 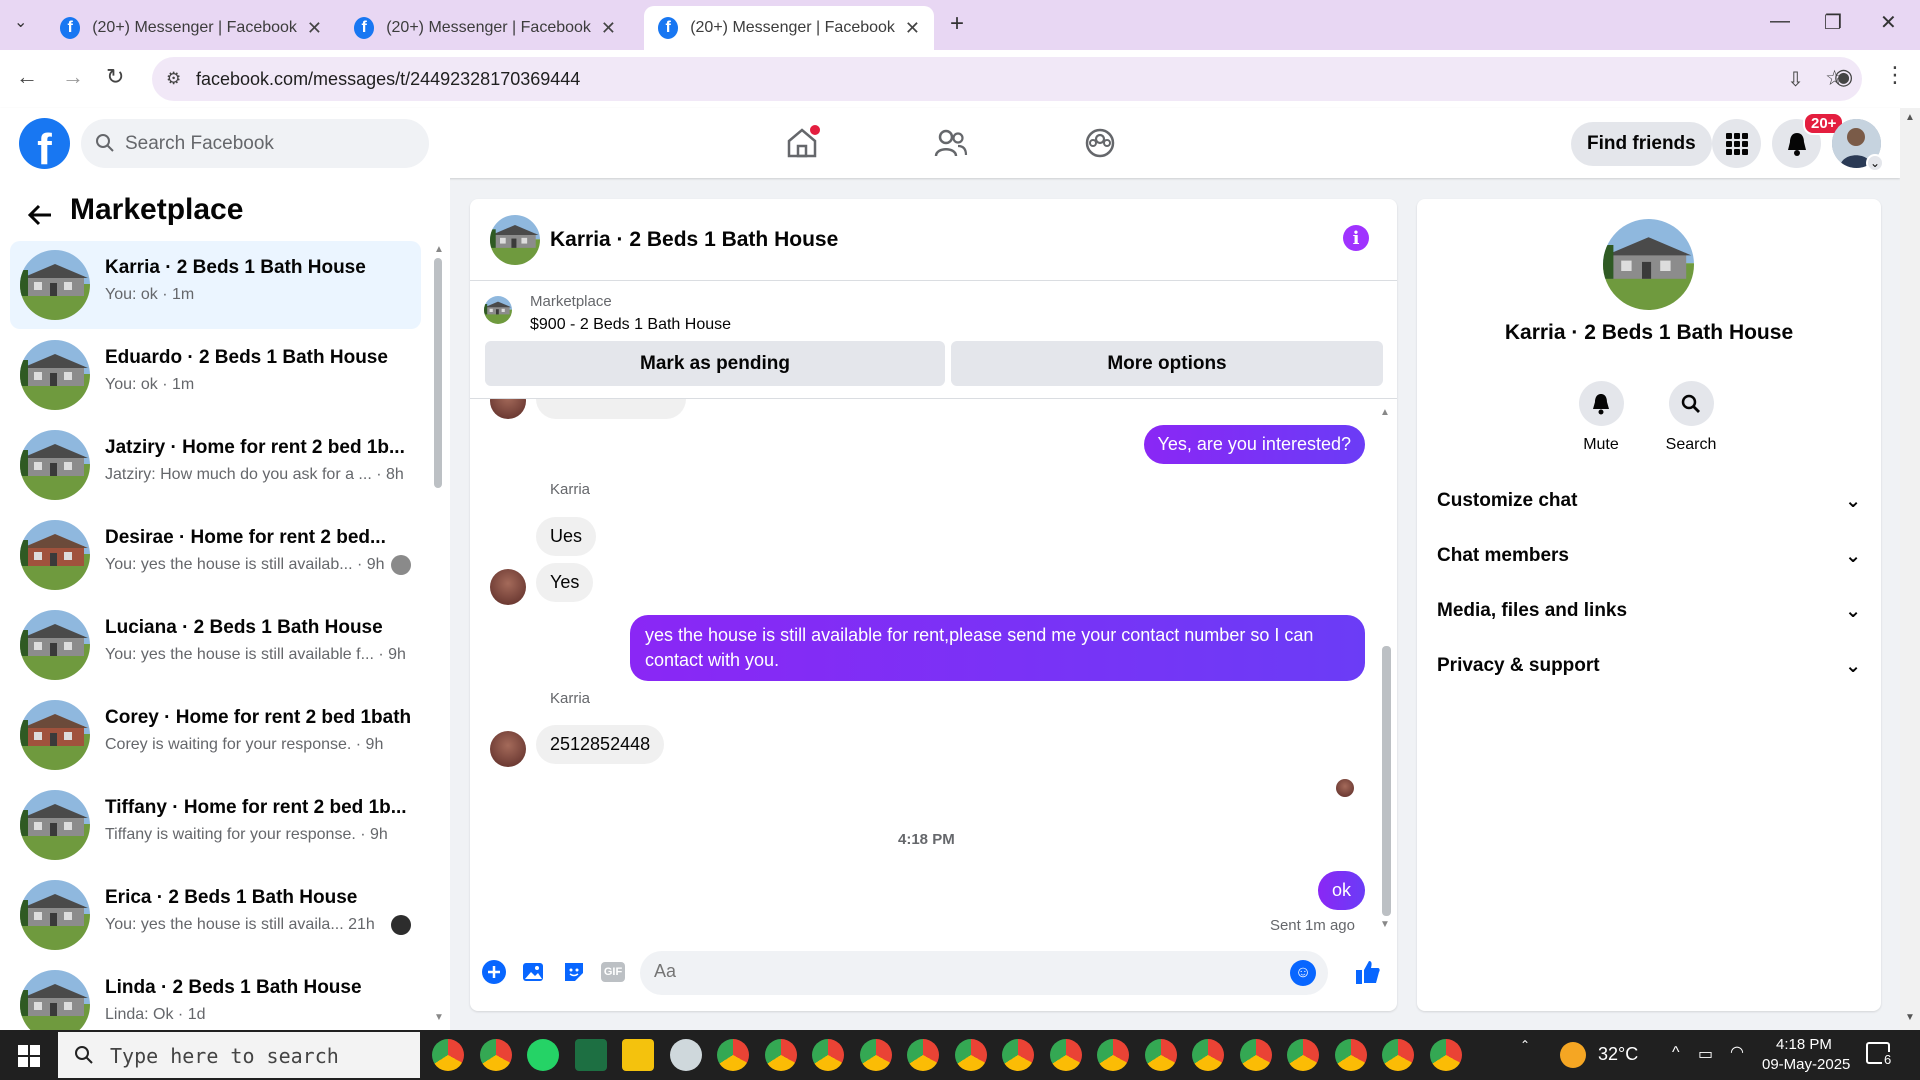 What do you see at coordinates (191, 28) in the screenshot?
I see `browser-tab-1: f (20+) Messenger | Facebook ✕` at bounding box center [191, 28].